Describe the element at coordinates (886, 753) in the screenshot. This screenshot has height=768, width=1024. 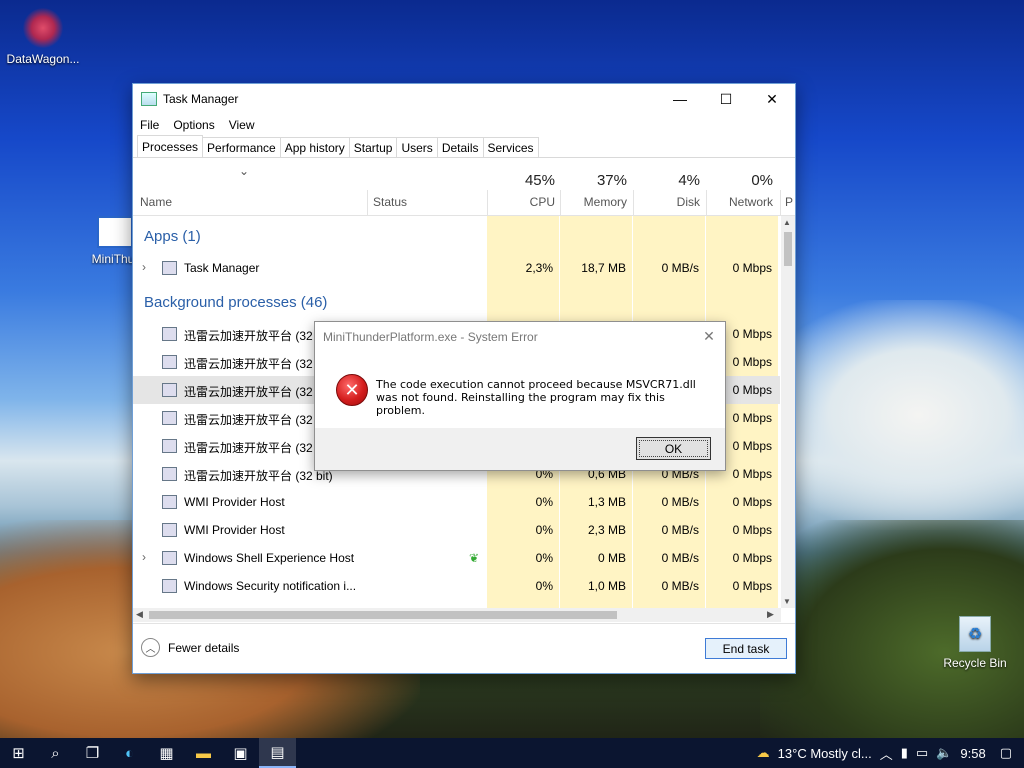
I see `show-hidden-icons-icon: ︿` at that location.